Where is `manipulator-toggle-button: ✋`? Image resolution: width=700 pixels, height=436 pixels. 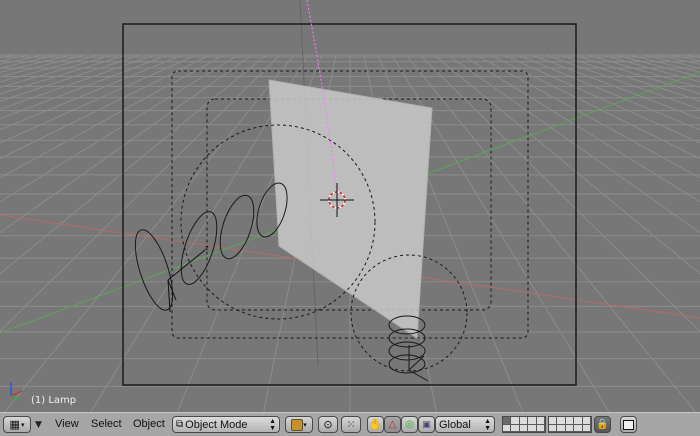
manipulator-toggle-button: ✋ is located at coordinates (375, 424).